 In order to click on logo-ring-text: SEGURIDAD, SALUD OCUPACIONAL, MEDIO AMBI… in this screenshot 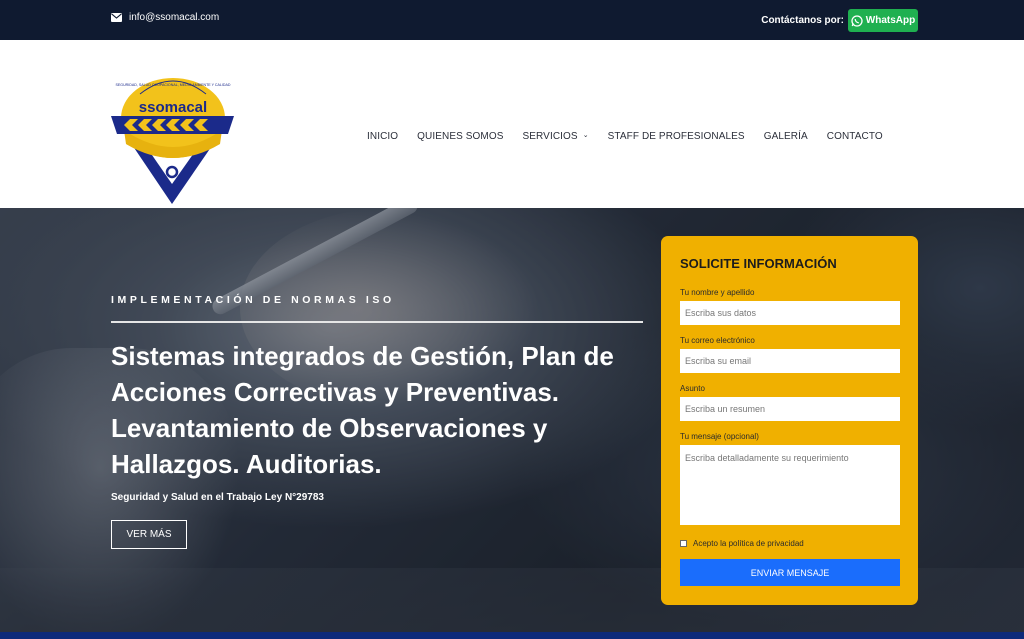, I will do `click(172, 85)`.